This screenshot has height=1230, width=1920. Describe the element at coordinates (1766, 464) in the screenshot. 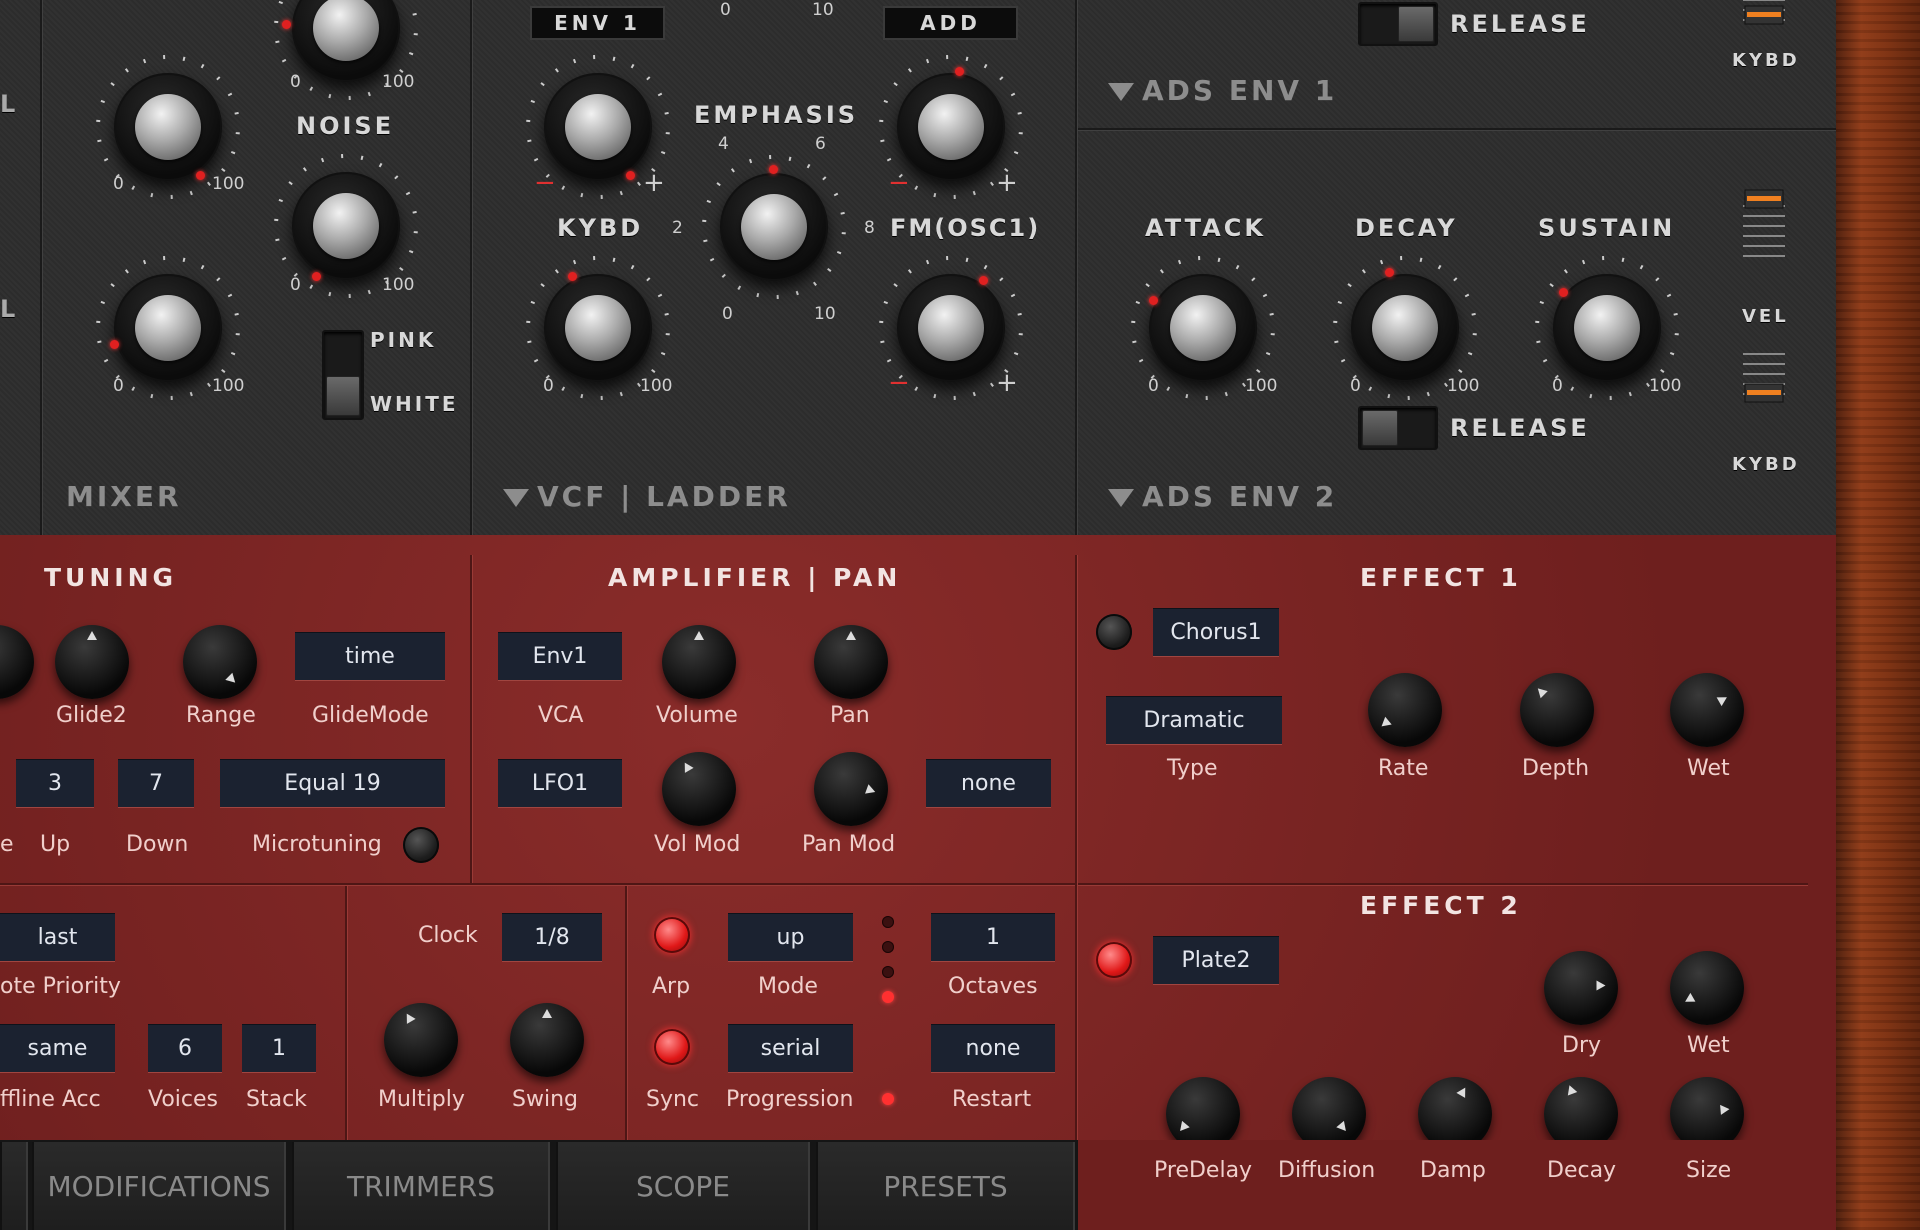

I see `ads2-kybd-label: KYBD` at that location.